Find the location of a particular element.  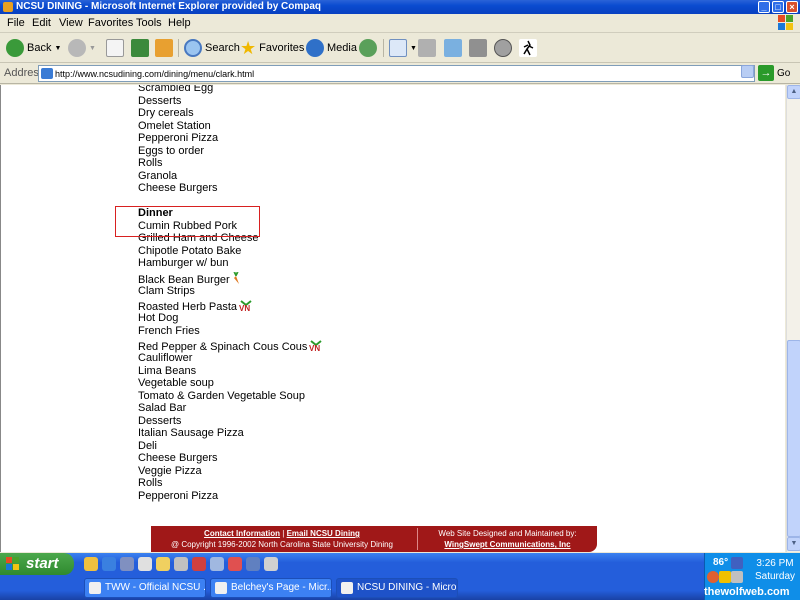

menu-edit: Edit is located at coordinates (41, 23).